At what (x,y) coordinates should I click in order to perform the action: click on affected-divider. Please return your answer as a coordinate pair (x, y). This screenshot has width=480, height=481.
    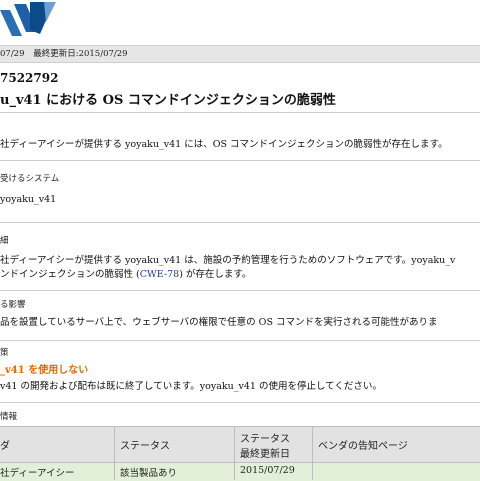
    Looking at the image, I should click on (240, 222).